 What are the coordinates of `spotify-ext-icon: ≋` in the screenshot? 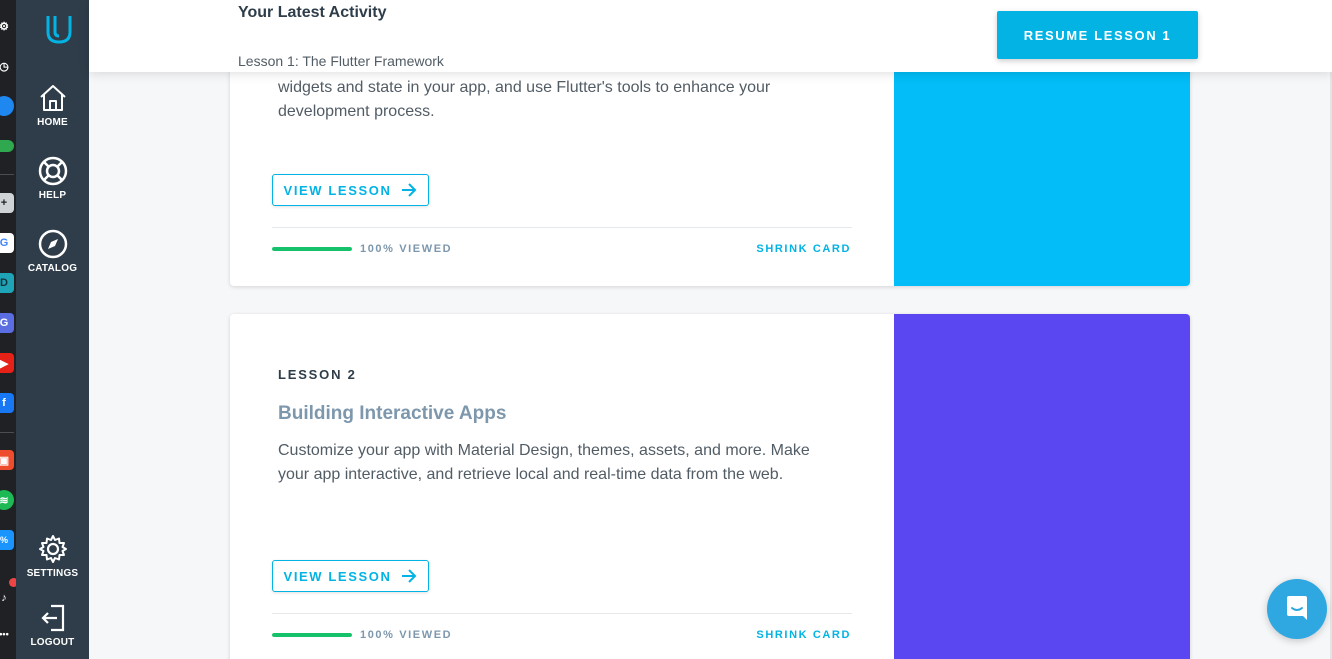 It's located at (7, 500).